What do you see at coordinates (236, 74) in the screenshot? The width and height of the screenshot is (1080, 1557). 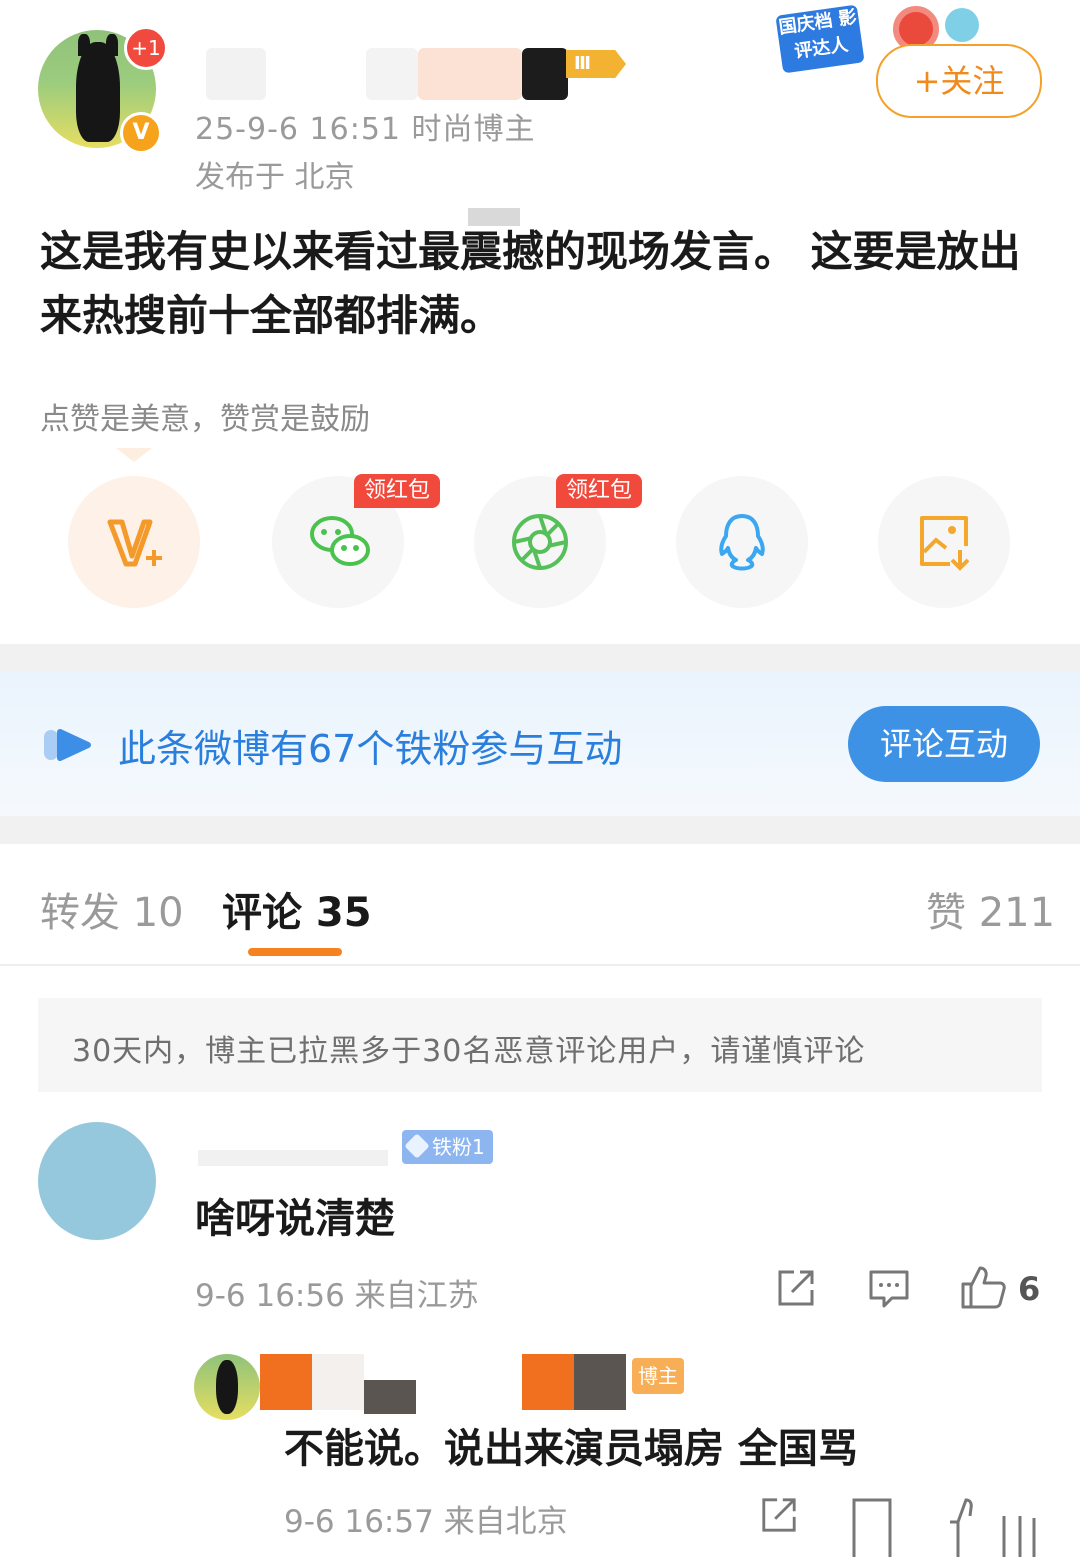 I see `author-name-redacted` at bounding box center [236, 74].